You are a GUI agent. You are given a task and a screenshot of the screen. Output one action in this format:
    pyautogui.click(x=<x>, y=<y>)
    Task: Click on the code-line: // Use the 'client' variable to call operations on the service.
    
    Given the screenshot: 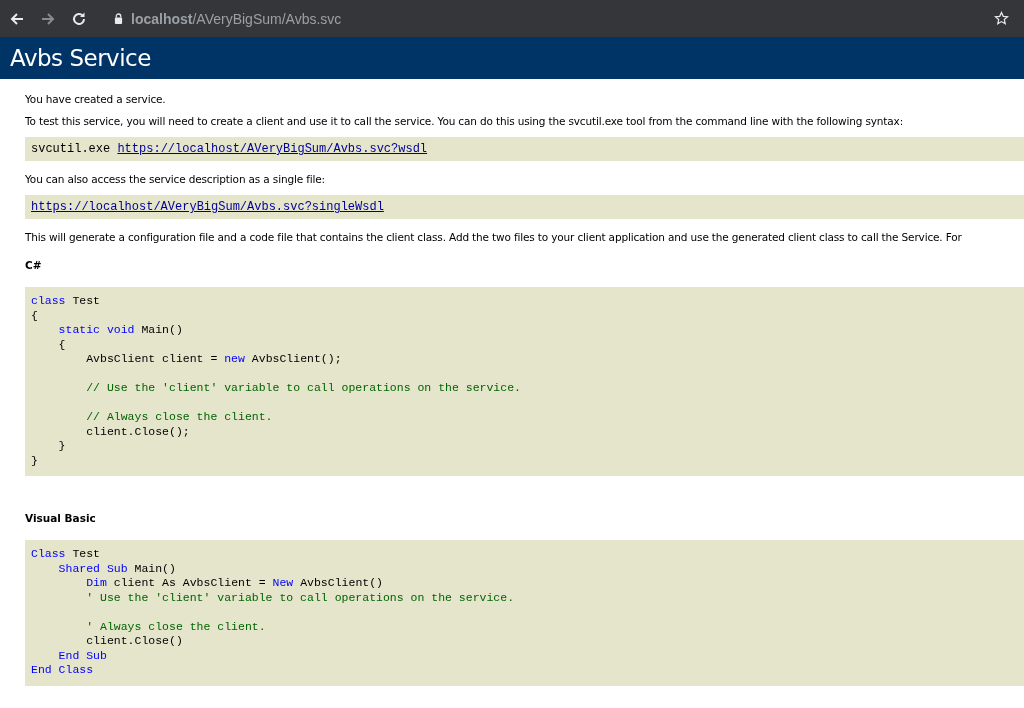 What is the action you would take?
    pyautogui.click(x=303, y=387)
    